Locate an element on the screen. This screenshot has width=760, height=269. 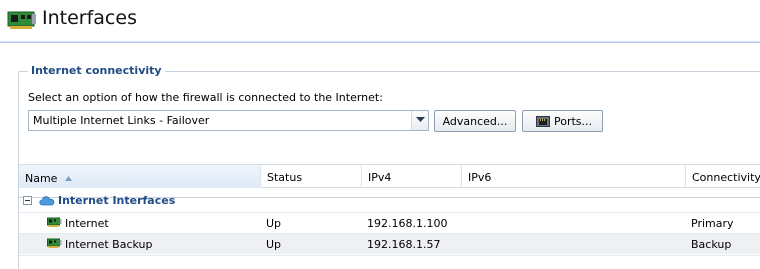
interface-connectivity: Backup is located at coordinates (711, 244).